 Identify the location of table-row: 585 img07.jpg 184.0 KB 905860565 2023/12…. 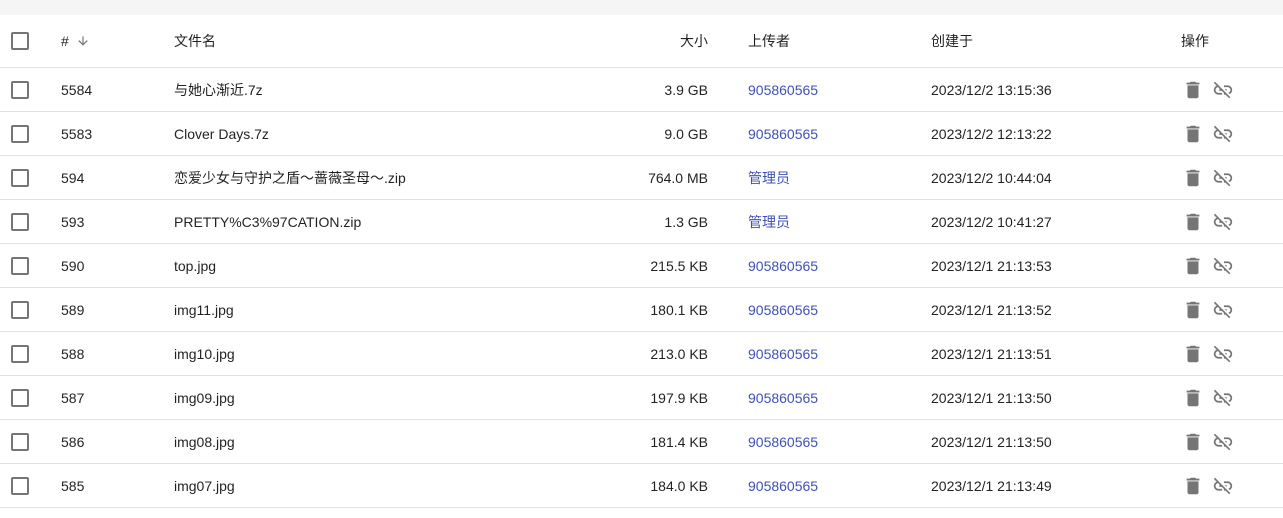
(641, 486).